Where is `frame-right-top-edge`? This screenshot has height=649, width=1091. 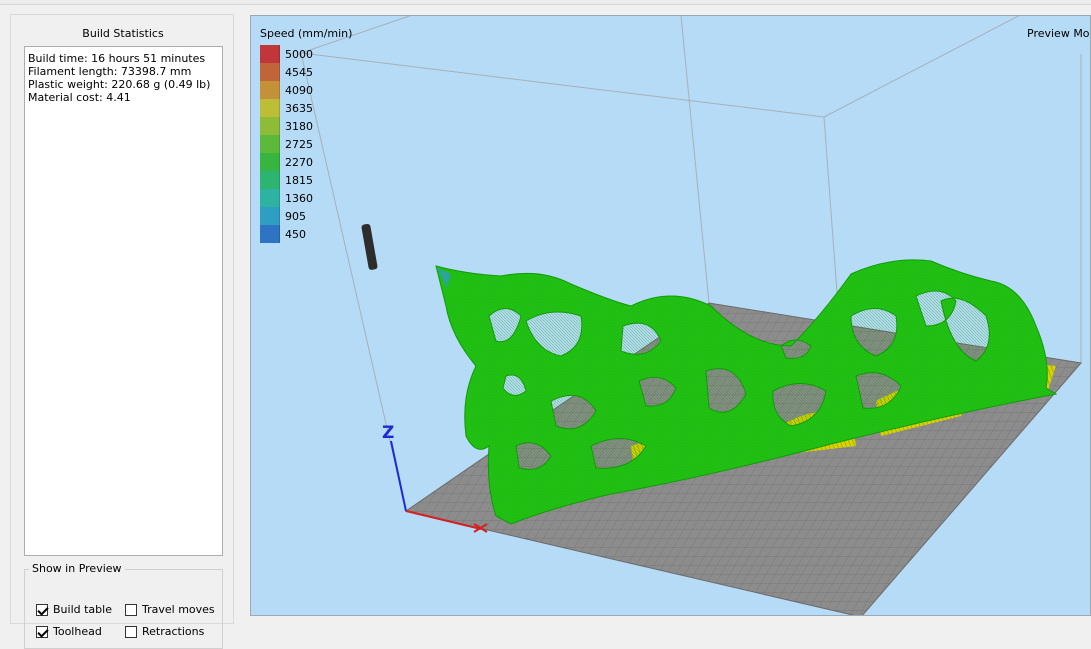 frame-right-top-edge is located at coordinates (921, 67).